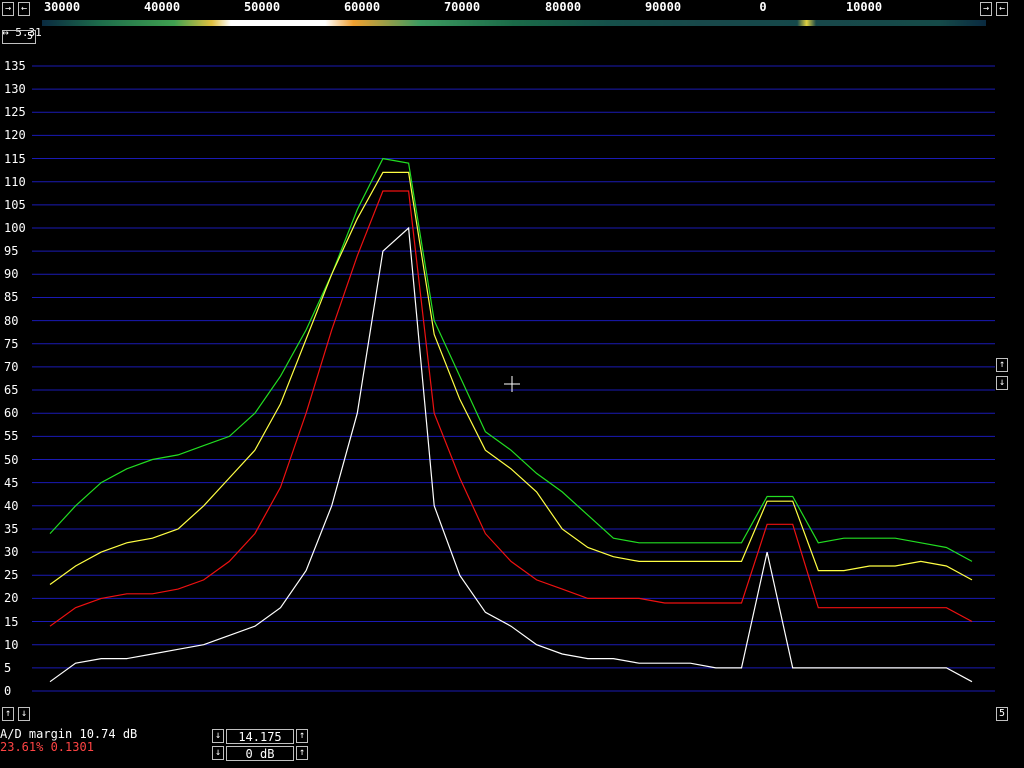 This screenshot has width=1024, height=768. I want to click on gain-field: 0 dB, so click(260, 753).